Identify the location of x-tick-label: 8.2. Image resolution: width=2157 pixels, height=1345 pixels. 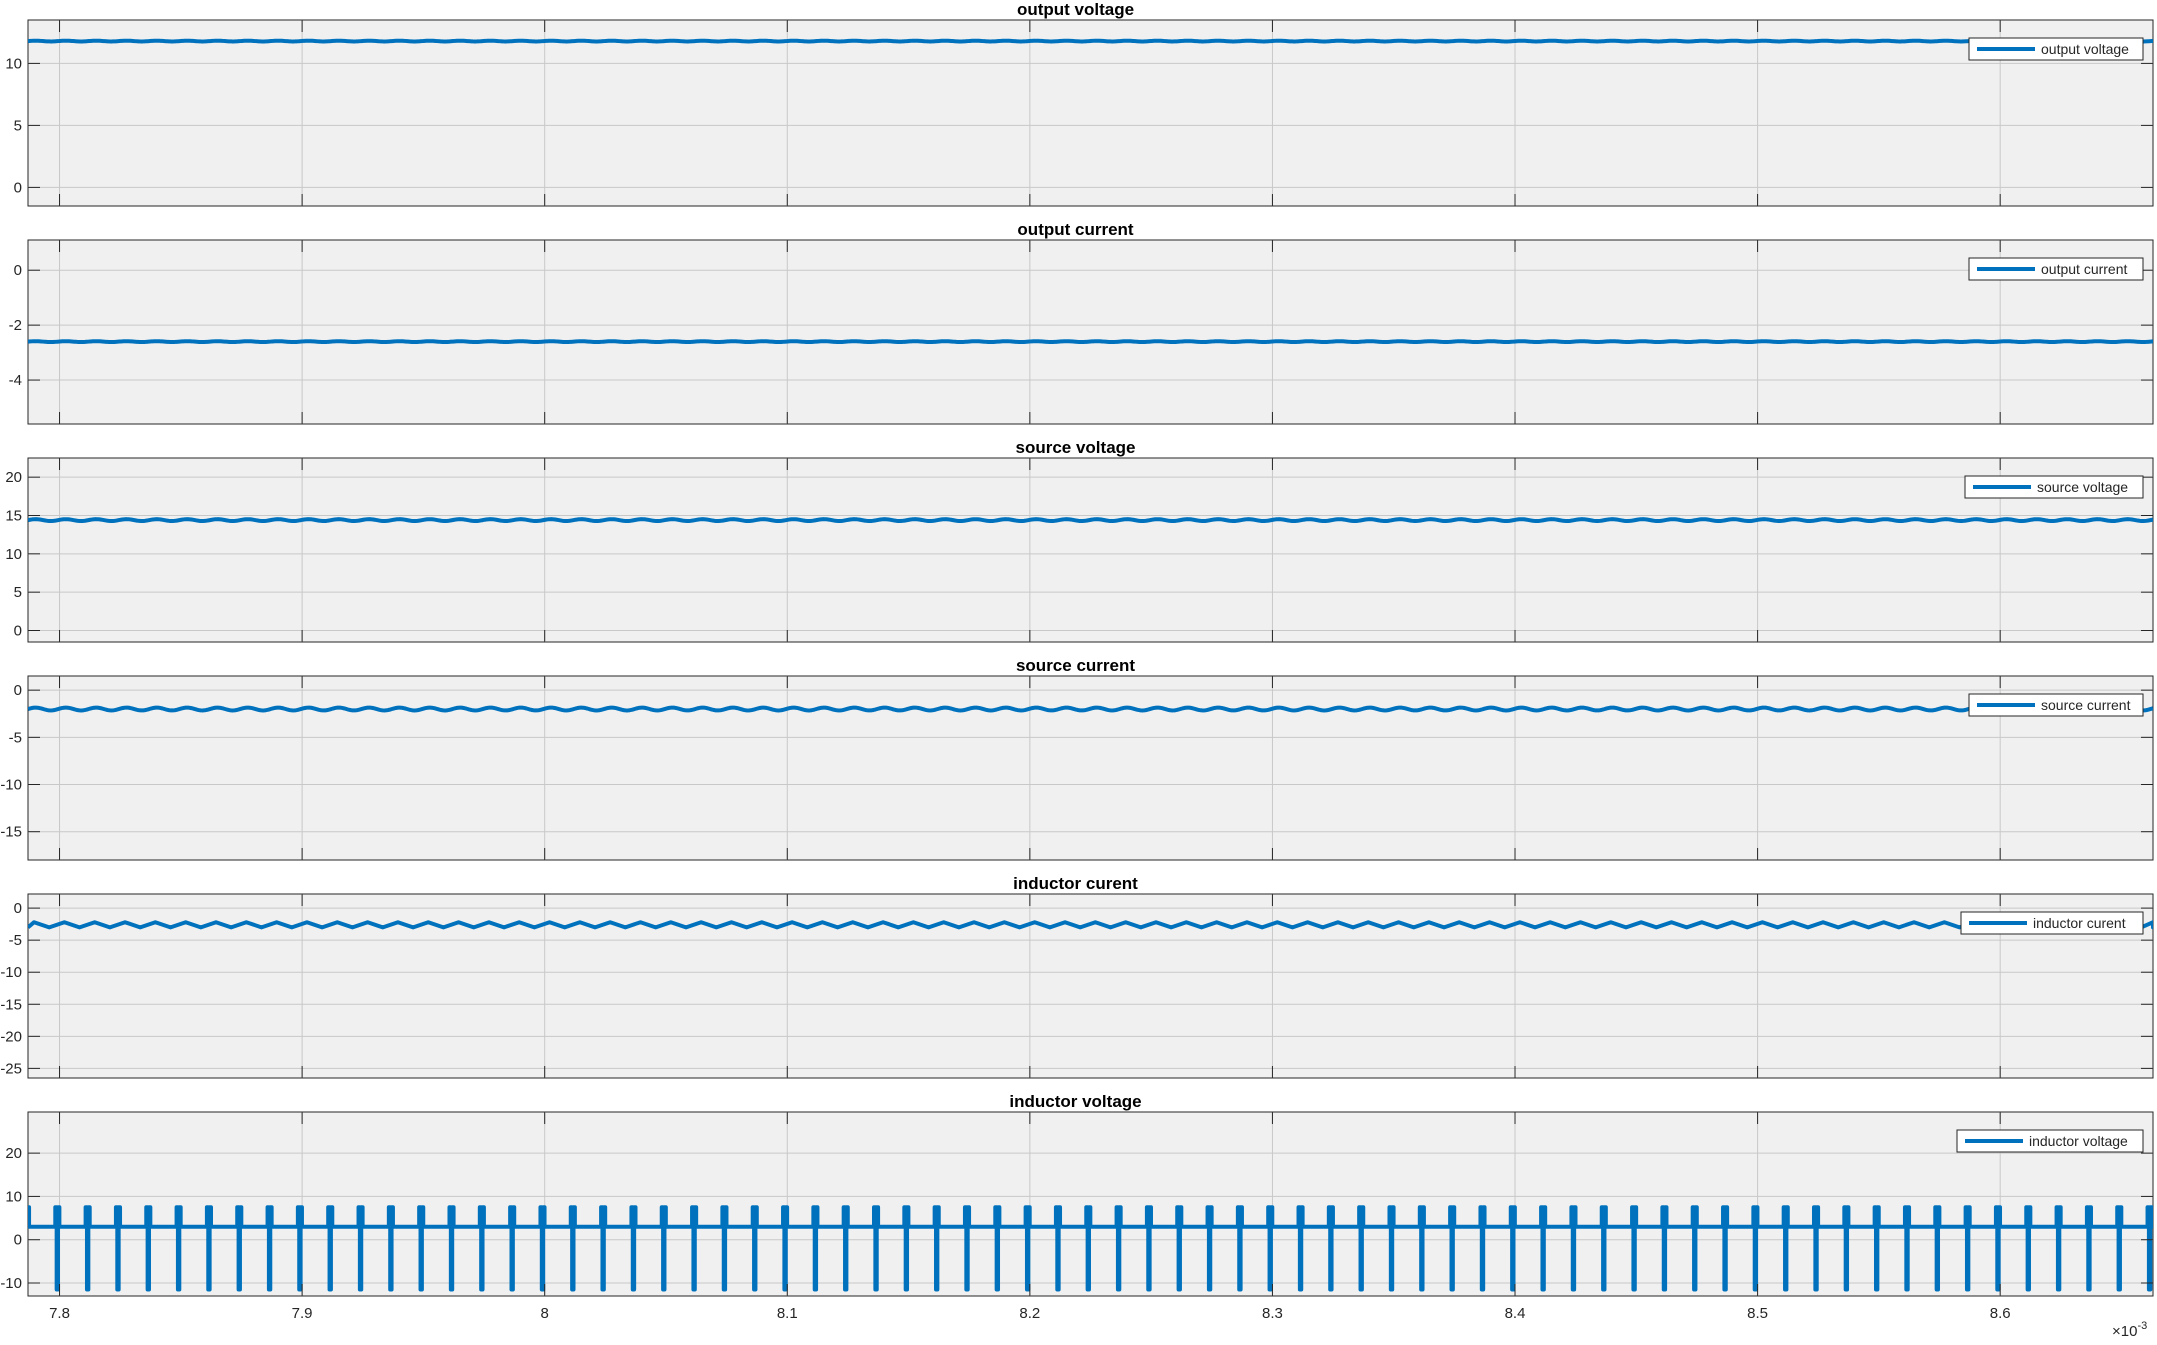
(1029, 1313).